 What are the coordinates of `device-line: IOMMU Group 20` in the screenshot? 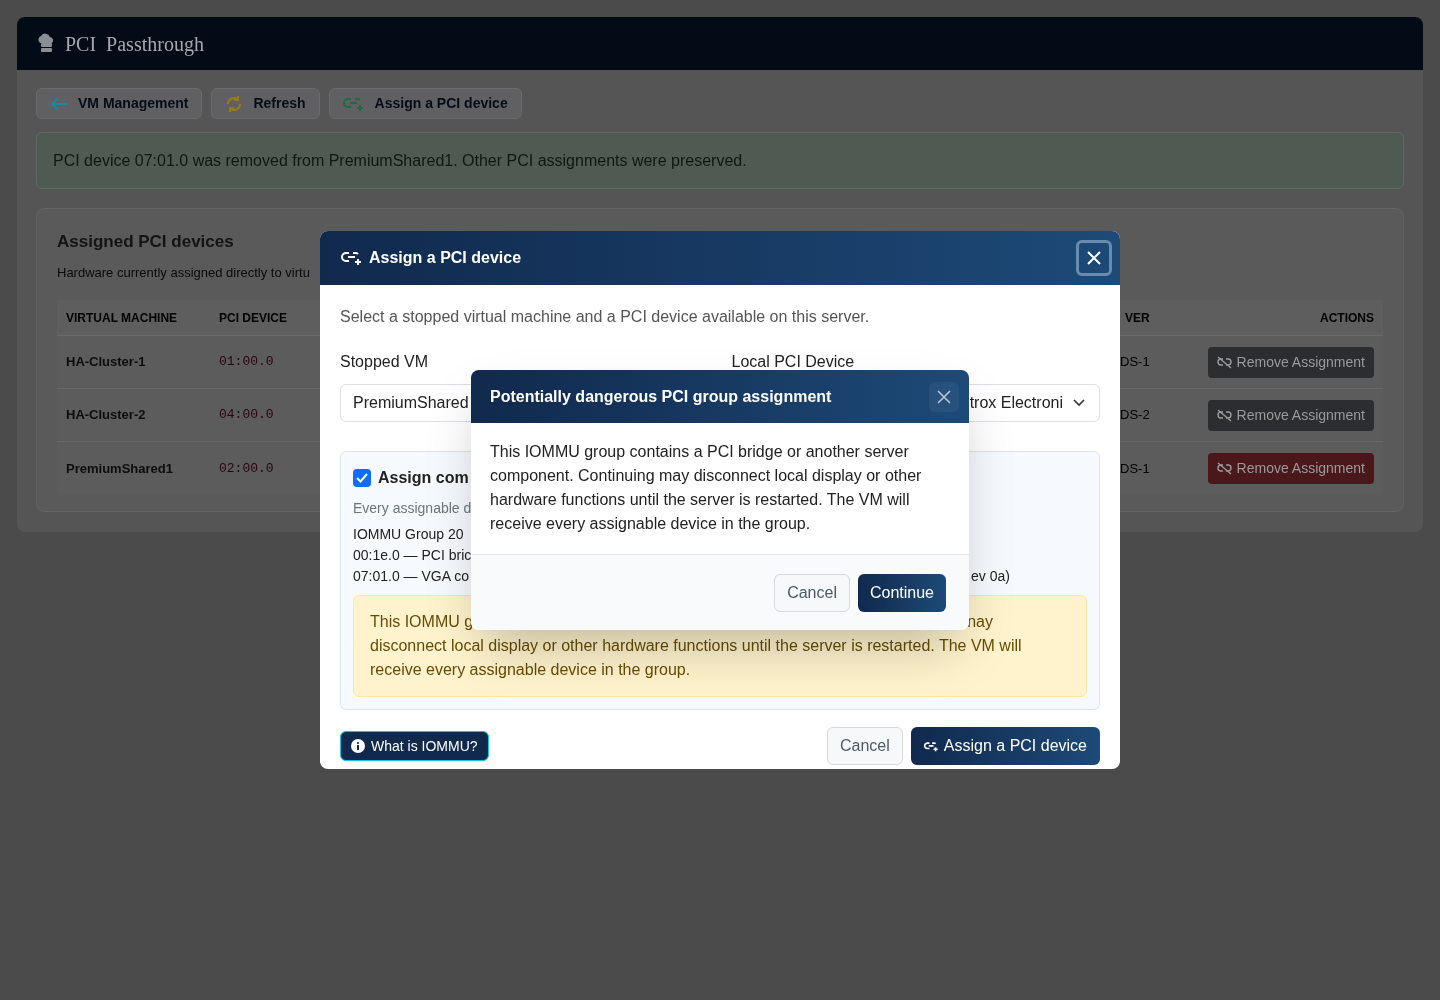 It's located at (408, 534).